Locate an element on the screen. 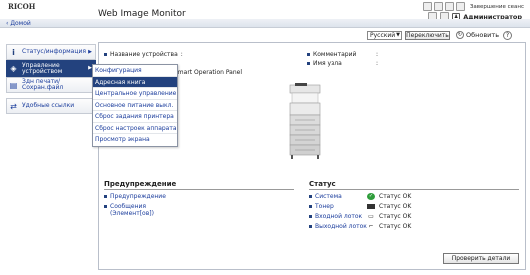  sidebar-item-print-jobs: ▤ Здн печати/Сохран.файл is located at coordinates (51, 85).